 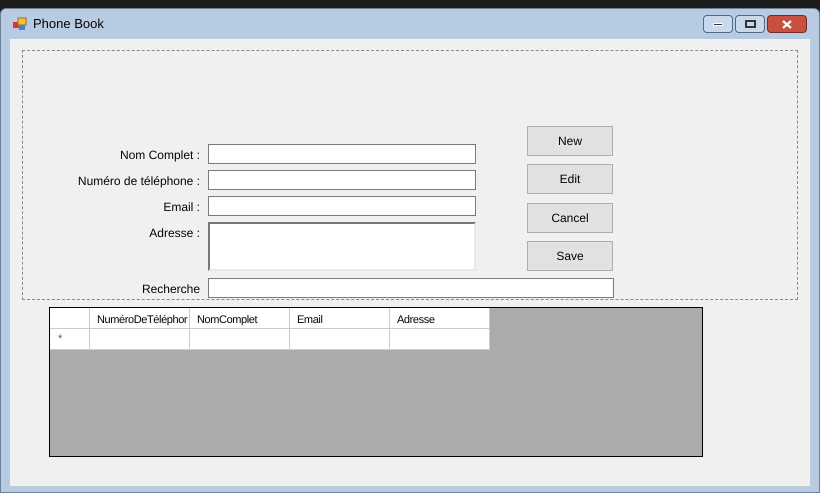 What do you see at coordinates (139, 181) in the screenshot?
I see `field-label: Numéro de téléphone :` at bounding box center [139, 181].